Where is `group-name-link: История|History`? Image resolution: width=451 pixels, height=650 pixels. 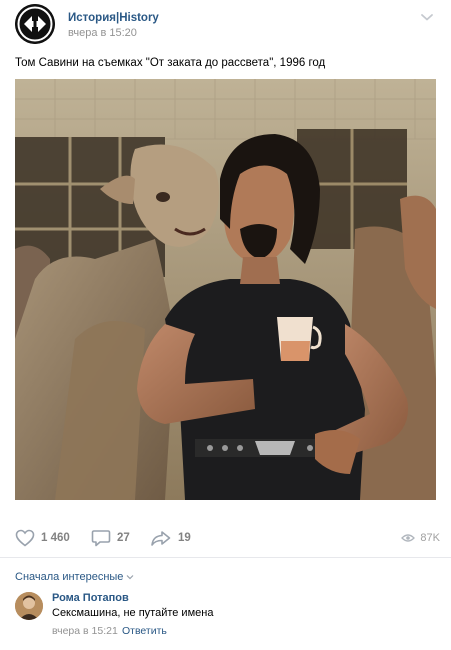 group-name-link: История|History is located at coordinates (113, 18).